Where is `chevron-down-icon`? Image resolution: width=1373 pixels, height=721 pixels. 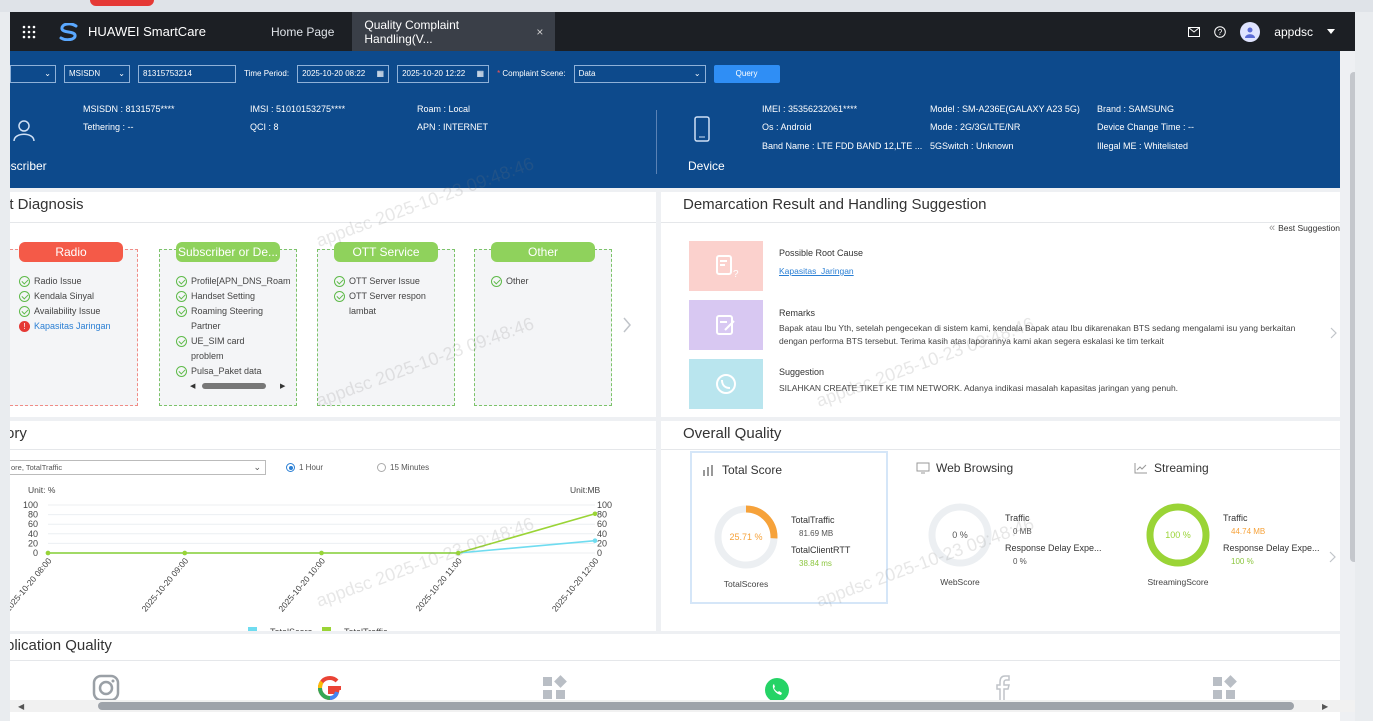 chevron-down-icon is located at coordinates (1331, 31).